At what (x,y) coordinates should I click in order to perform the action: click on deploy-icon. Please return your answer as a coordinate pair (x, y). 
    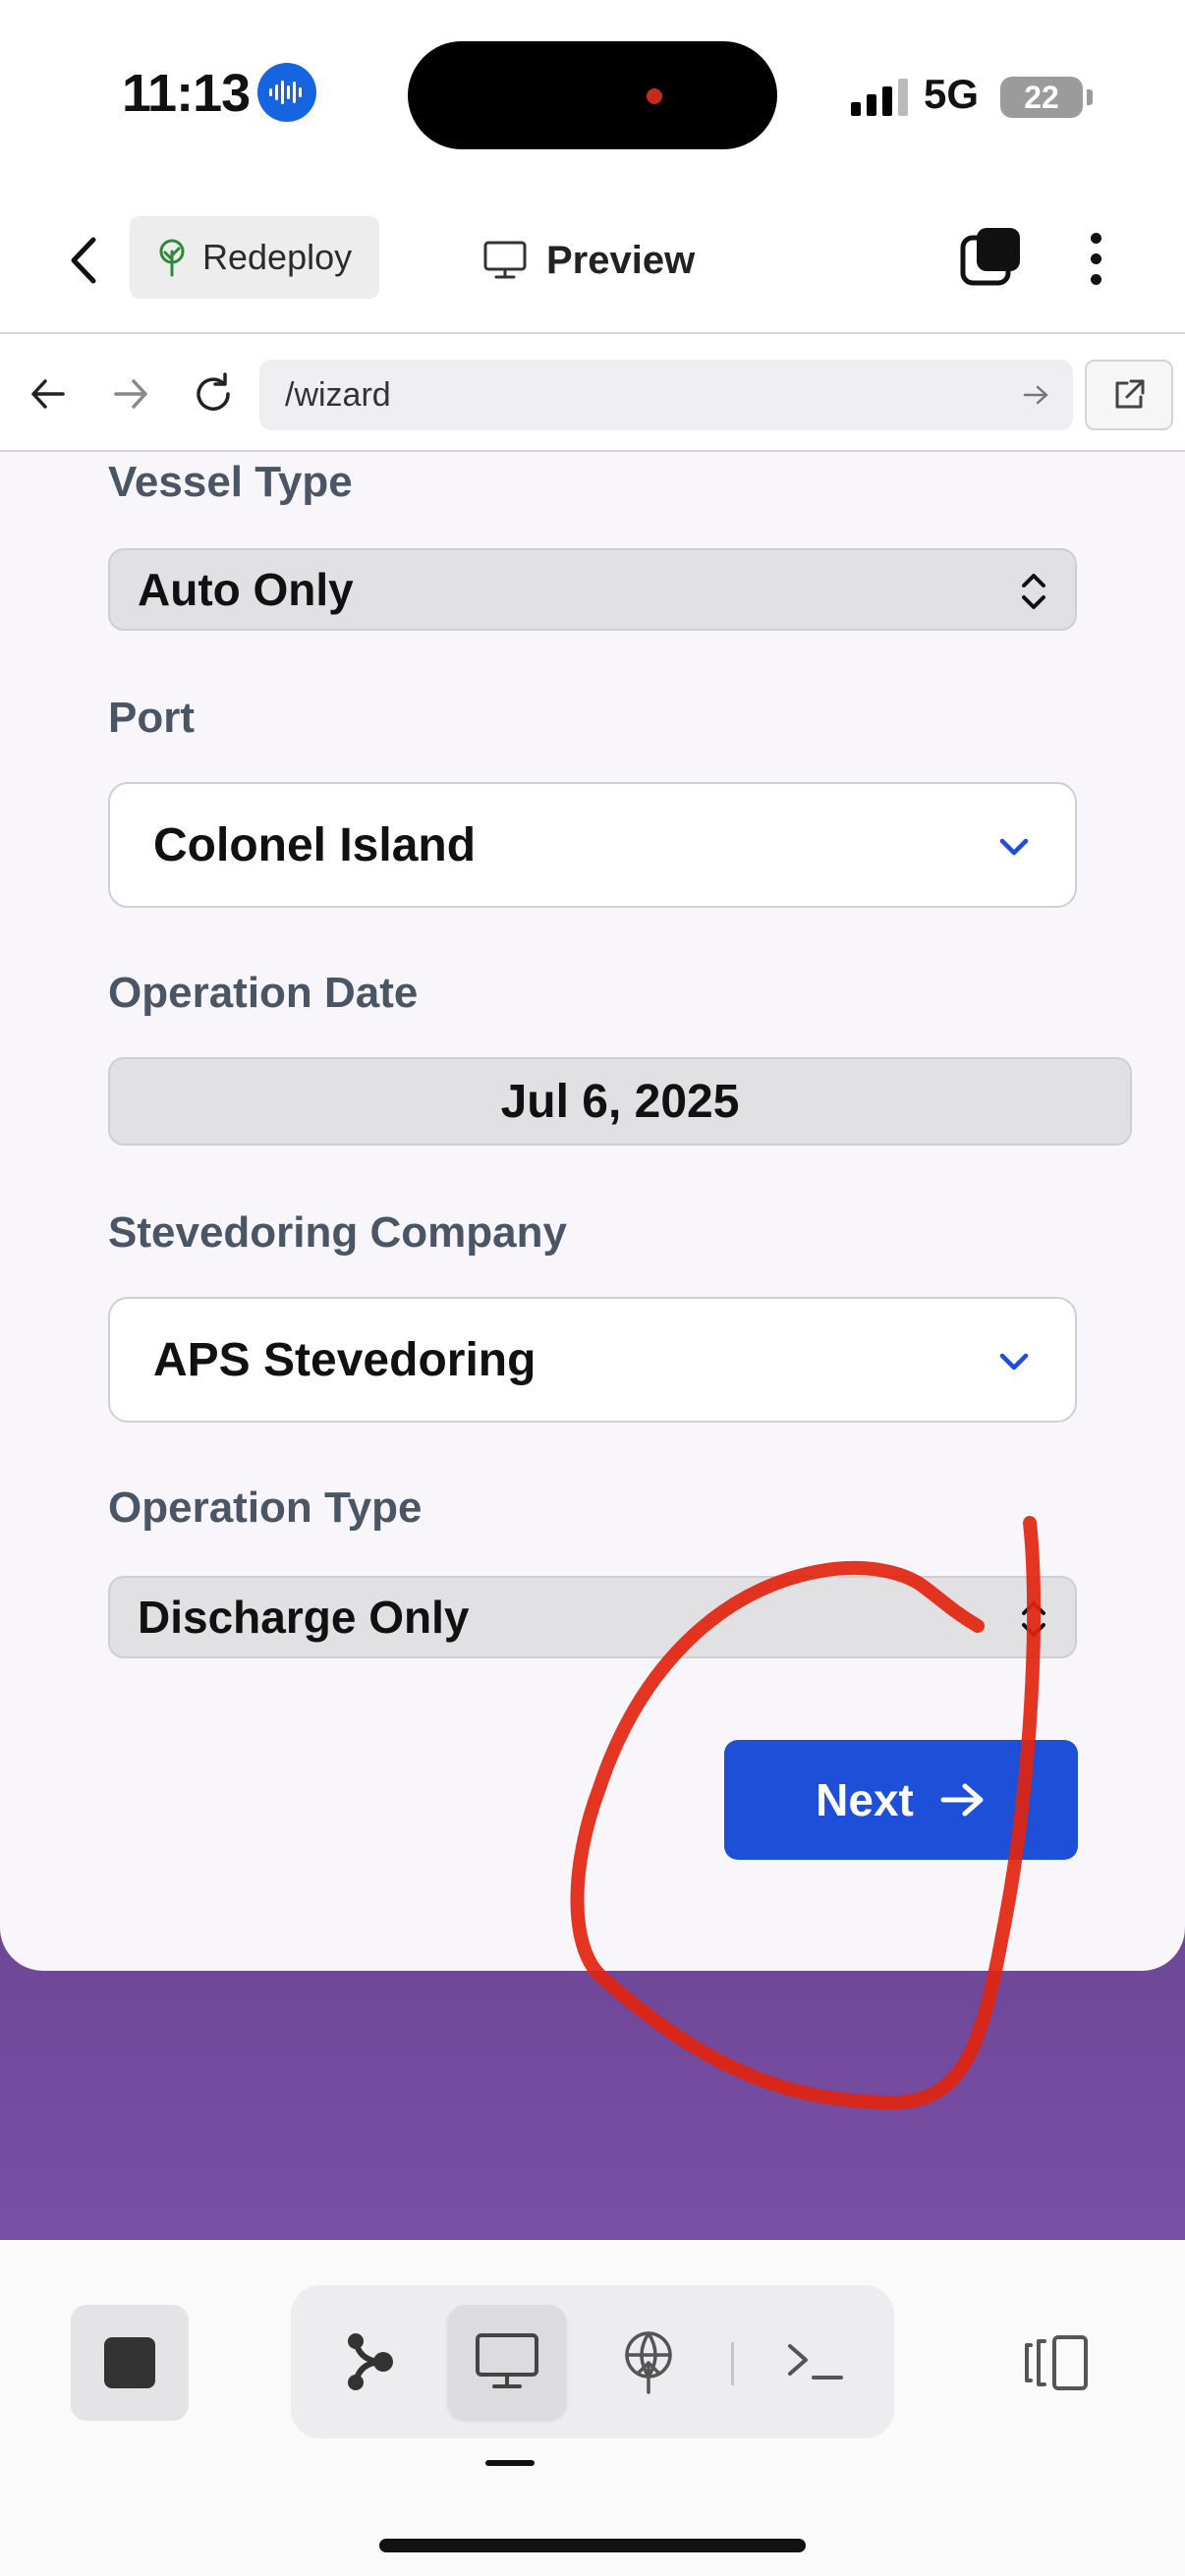
    Looking at the image, I should click on (649, 2362).